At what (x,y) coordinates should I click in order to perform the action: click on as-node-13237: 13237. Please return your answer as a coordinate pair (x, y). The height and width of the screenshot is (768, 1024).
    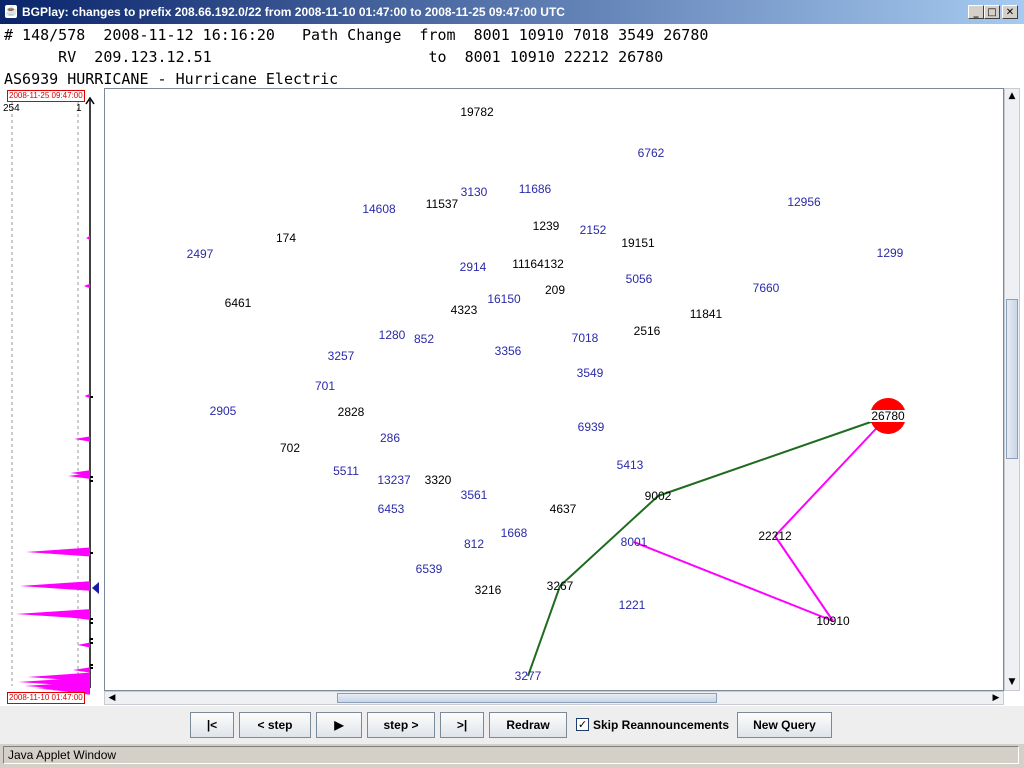
    Looking at the image, I should click on (394, 480).